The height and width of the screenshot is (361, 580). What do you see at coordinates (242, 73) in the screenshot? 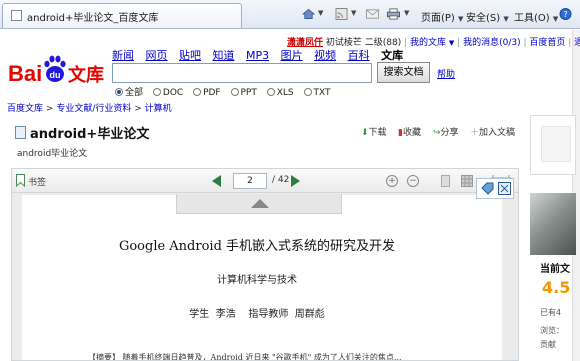
I see `search-input` at bounding box center [242, 73].